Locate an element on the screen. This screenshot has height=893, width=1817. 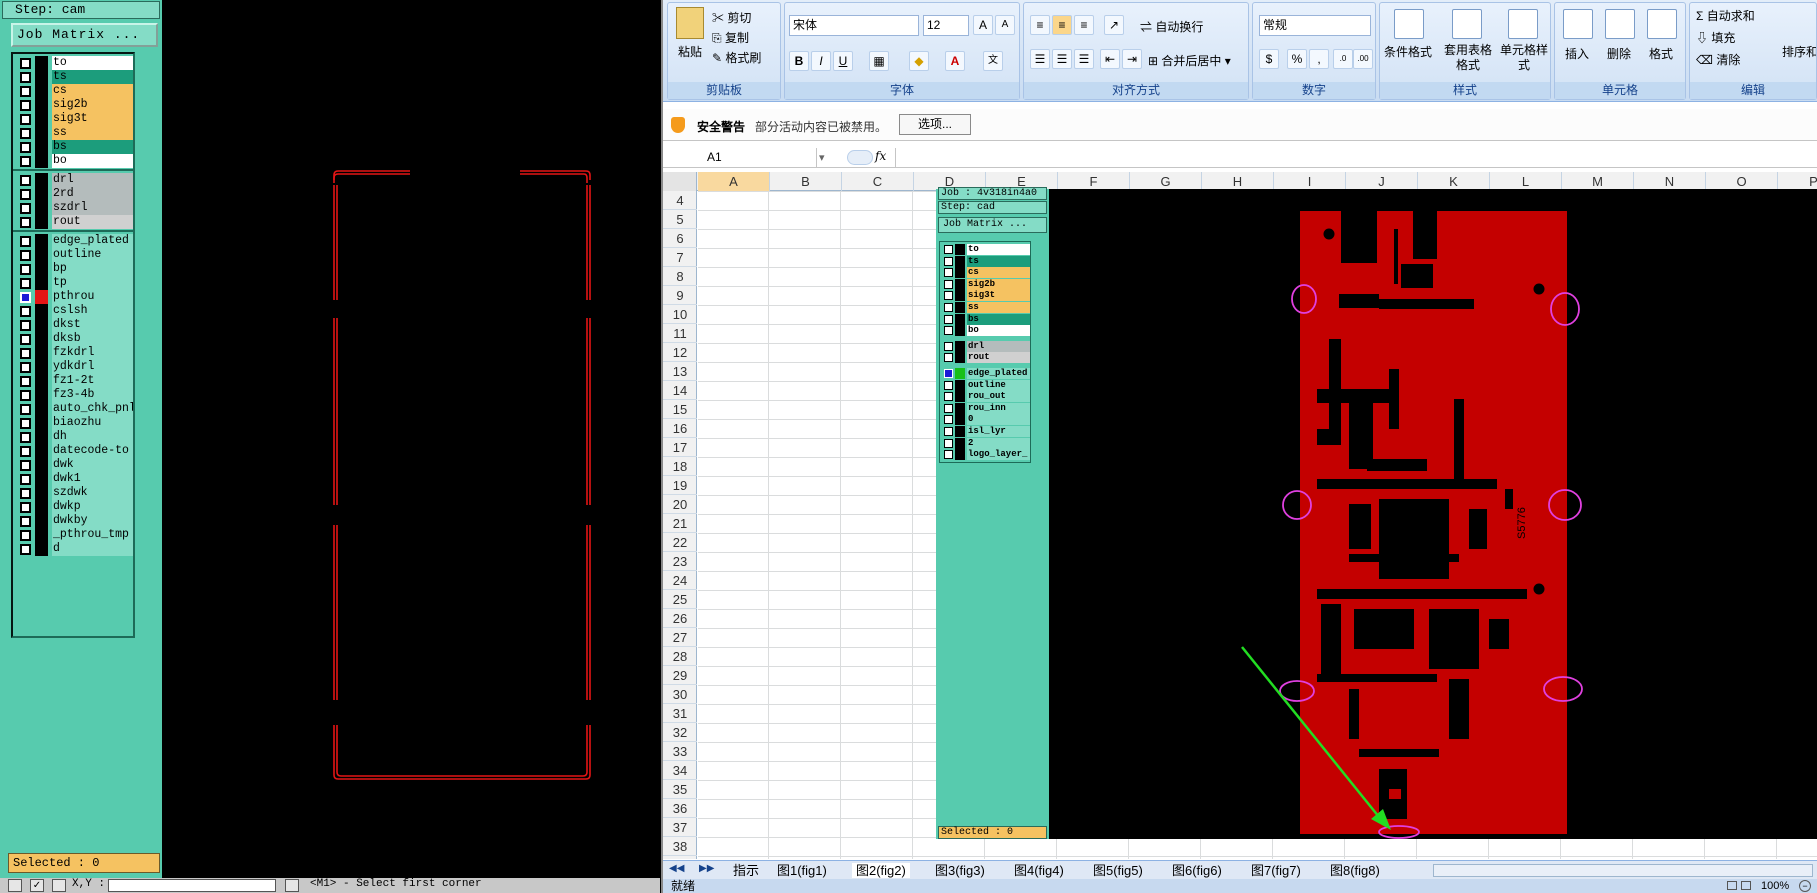
align-bottom-icon: ≡ is located at coordinates (1084, 25).